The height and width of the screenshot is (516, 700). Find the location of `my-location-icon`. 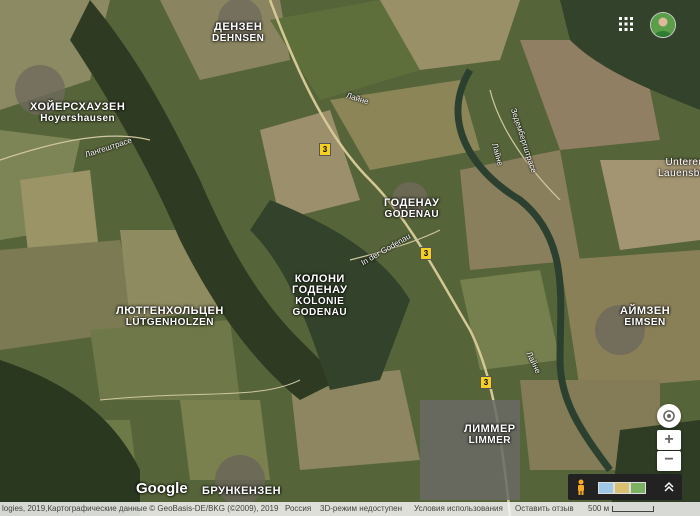

my-location-icon is located at coordinates (669, 416).